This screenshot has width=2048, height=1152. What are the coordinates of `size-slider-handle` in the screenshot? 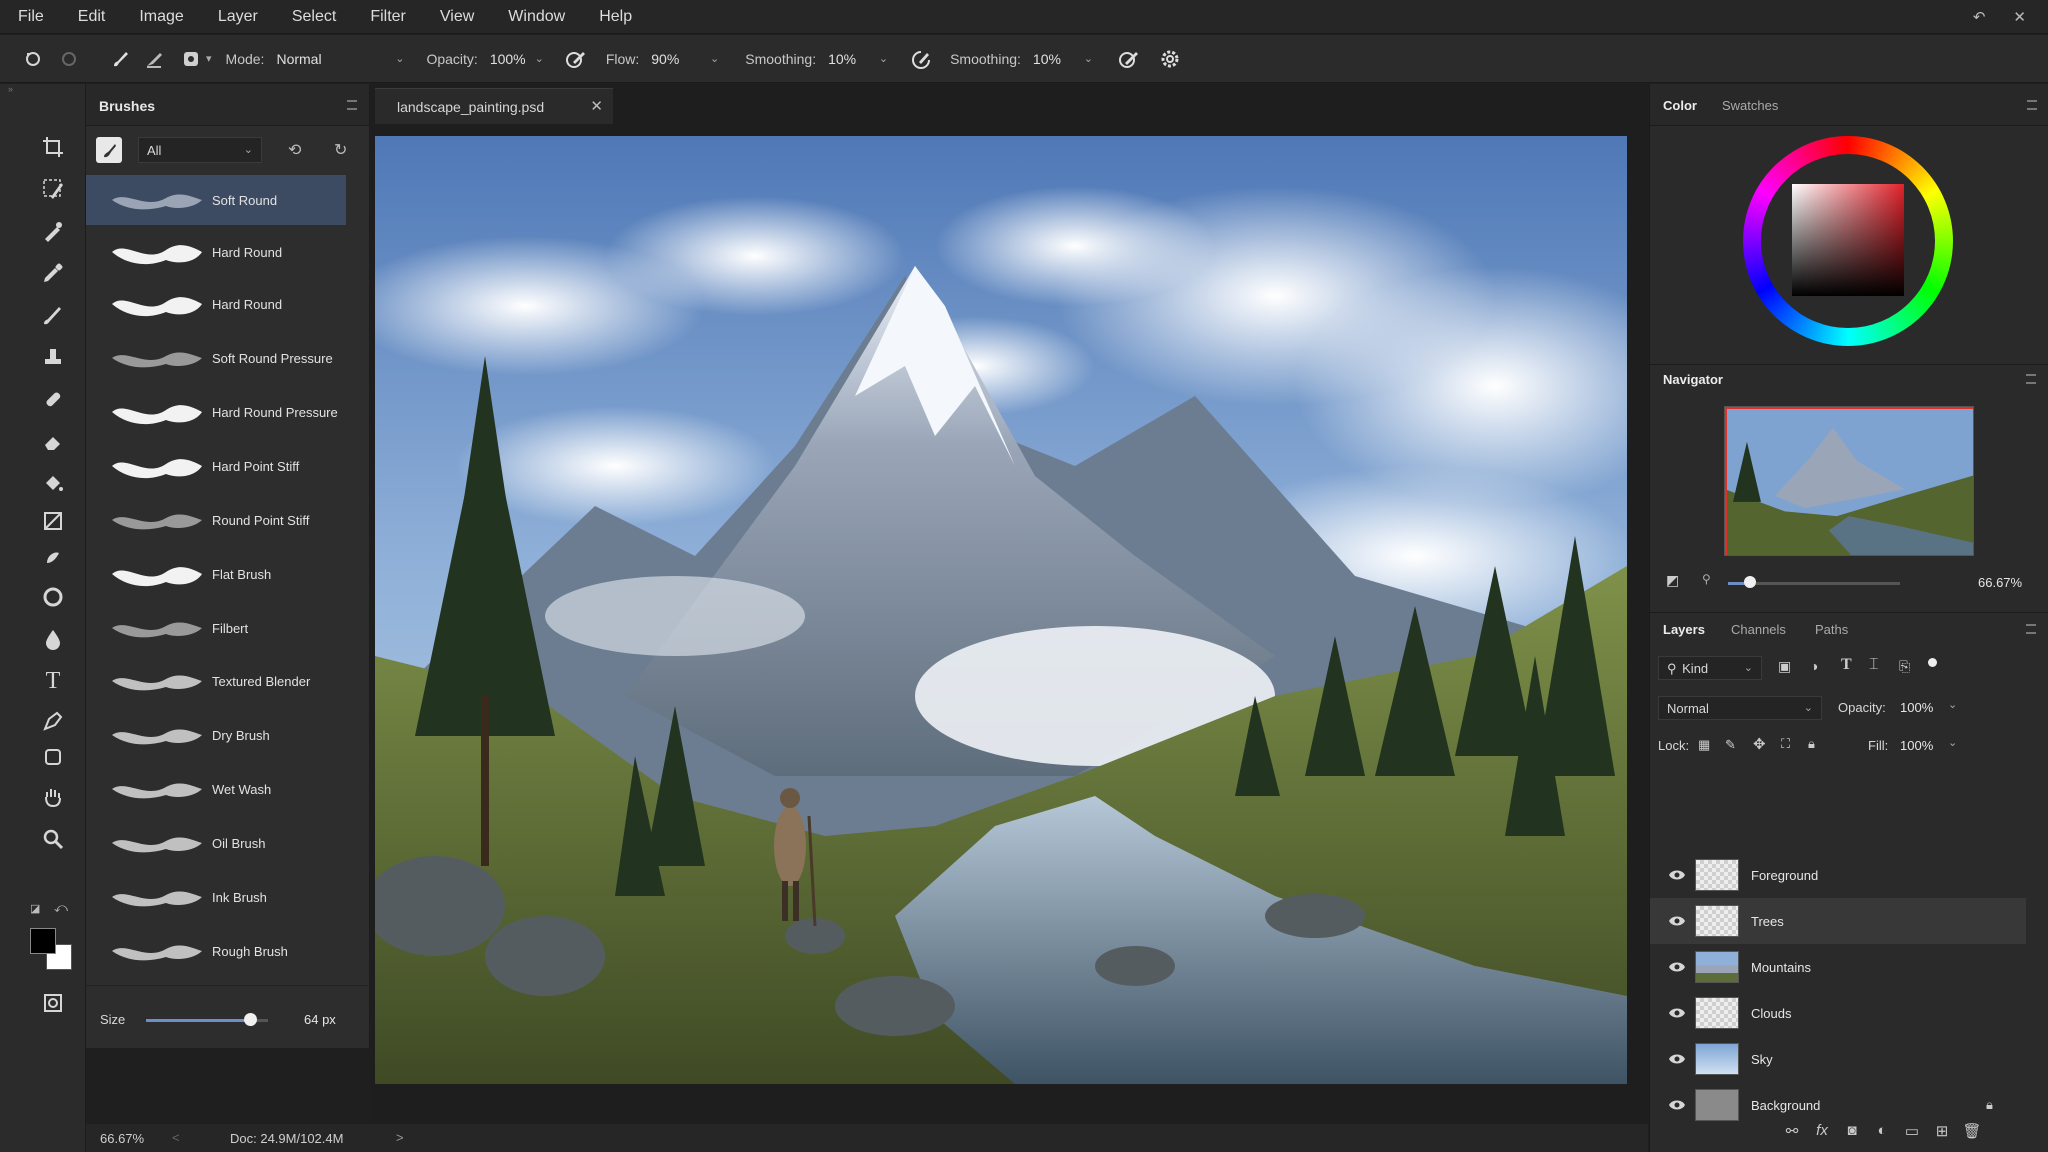 It's located at (250, 1019).